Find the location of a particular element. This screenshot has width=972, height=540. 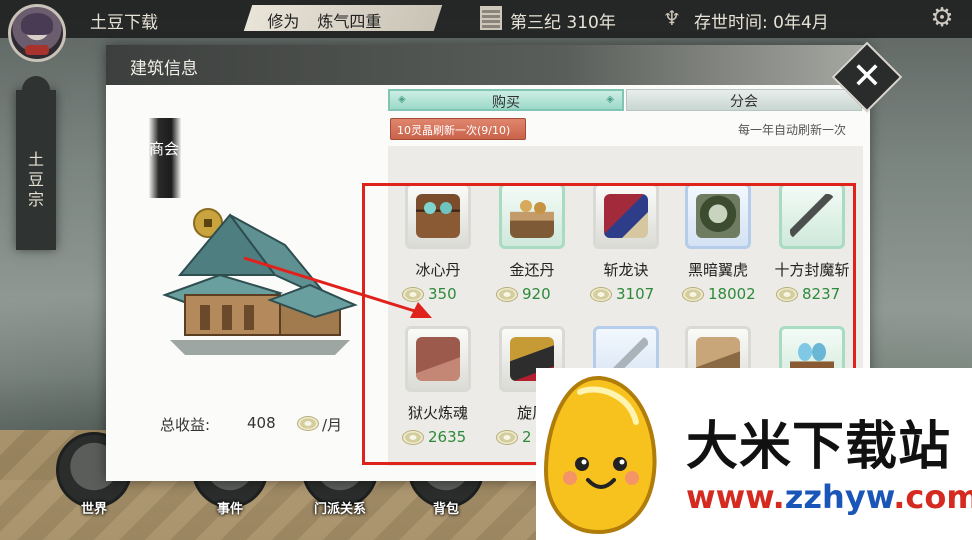

tab-buy-label: 购买 is located at coordinates (506, 103).